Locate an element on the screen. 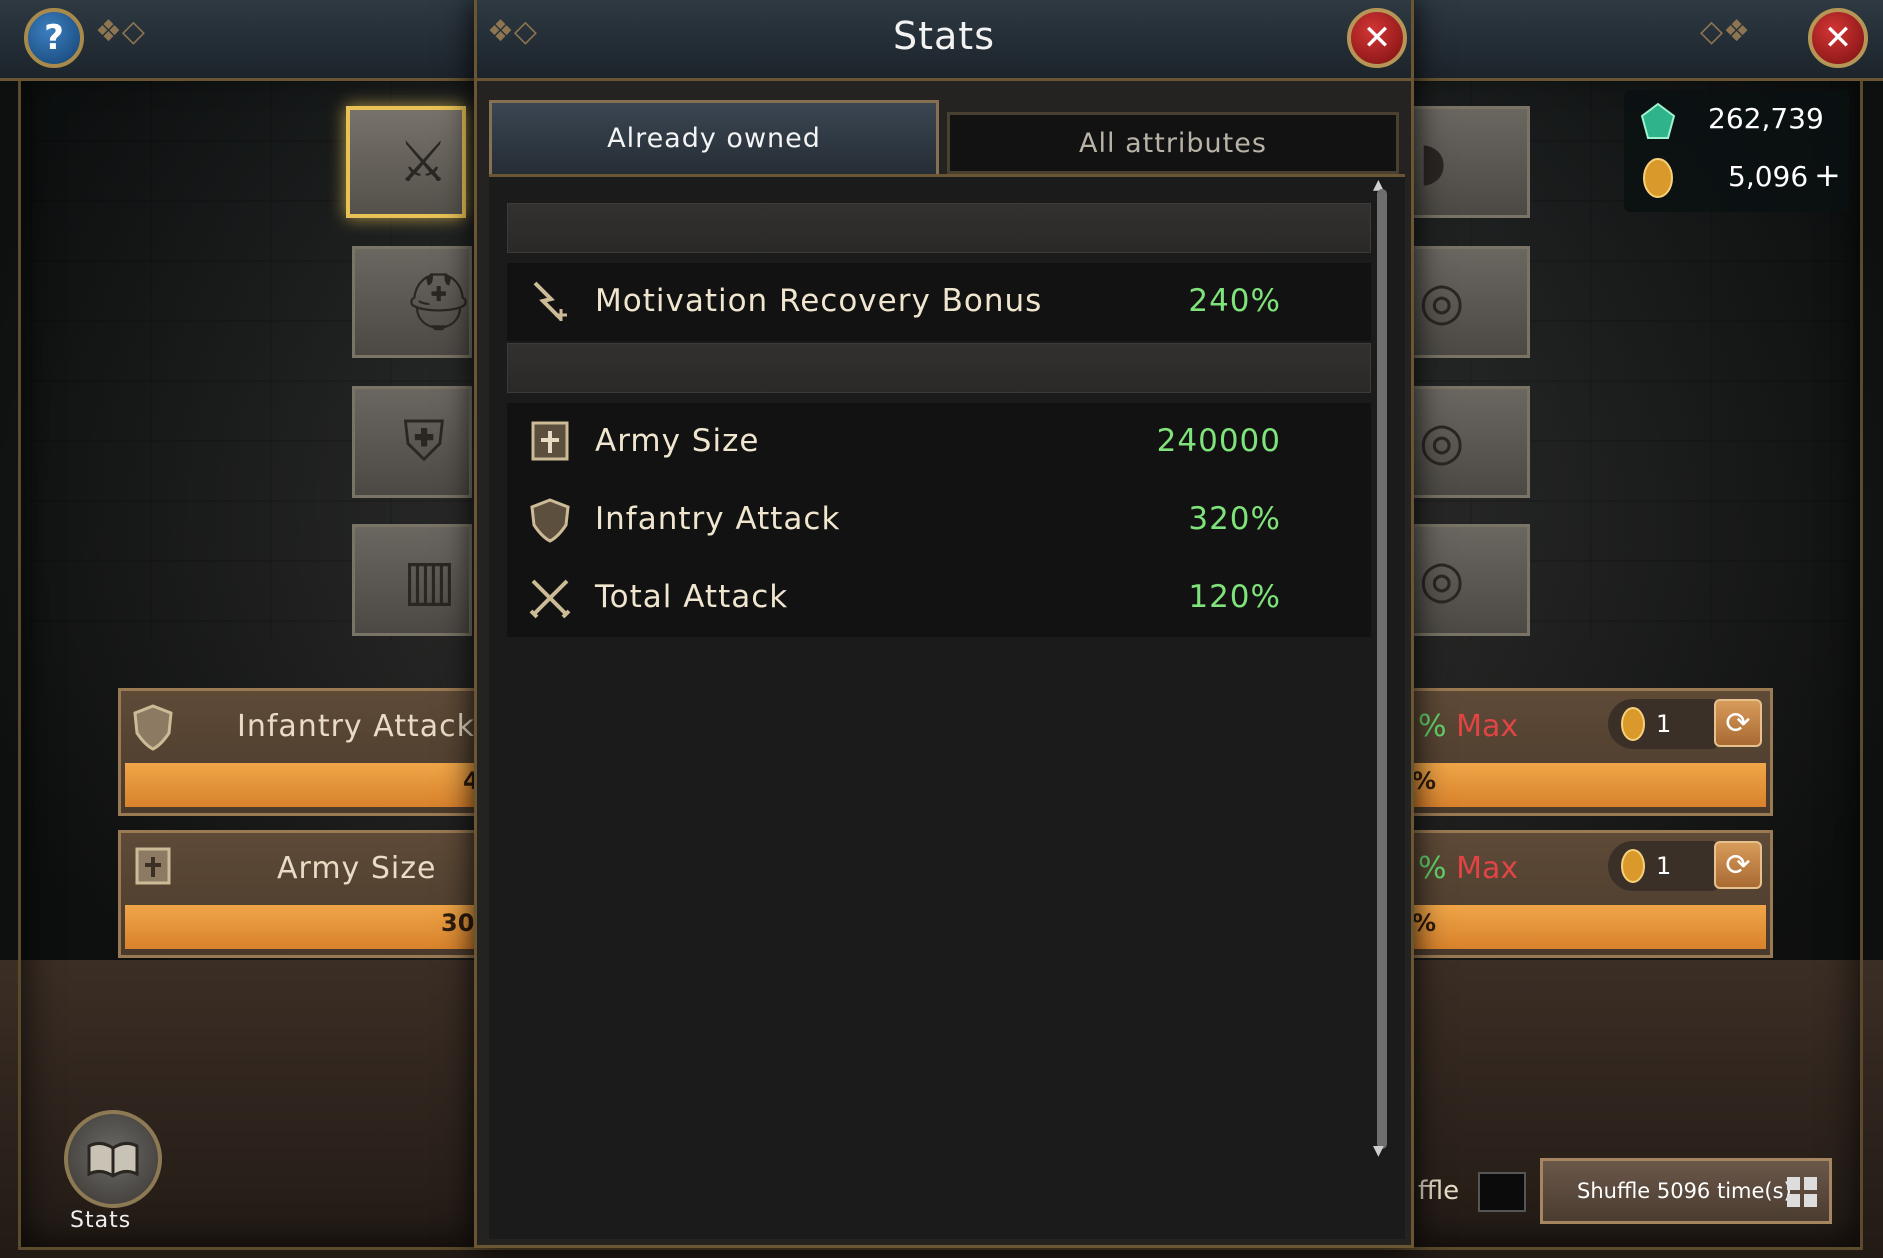  modal-close-button: ✕ is located at coordinates (1377, 38).